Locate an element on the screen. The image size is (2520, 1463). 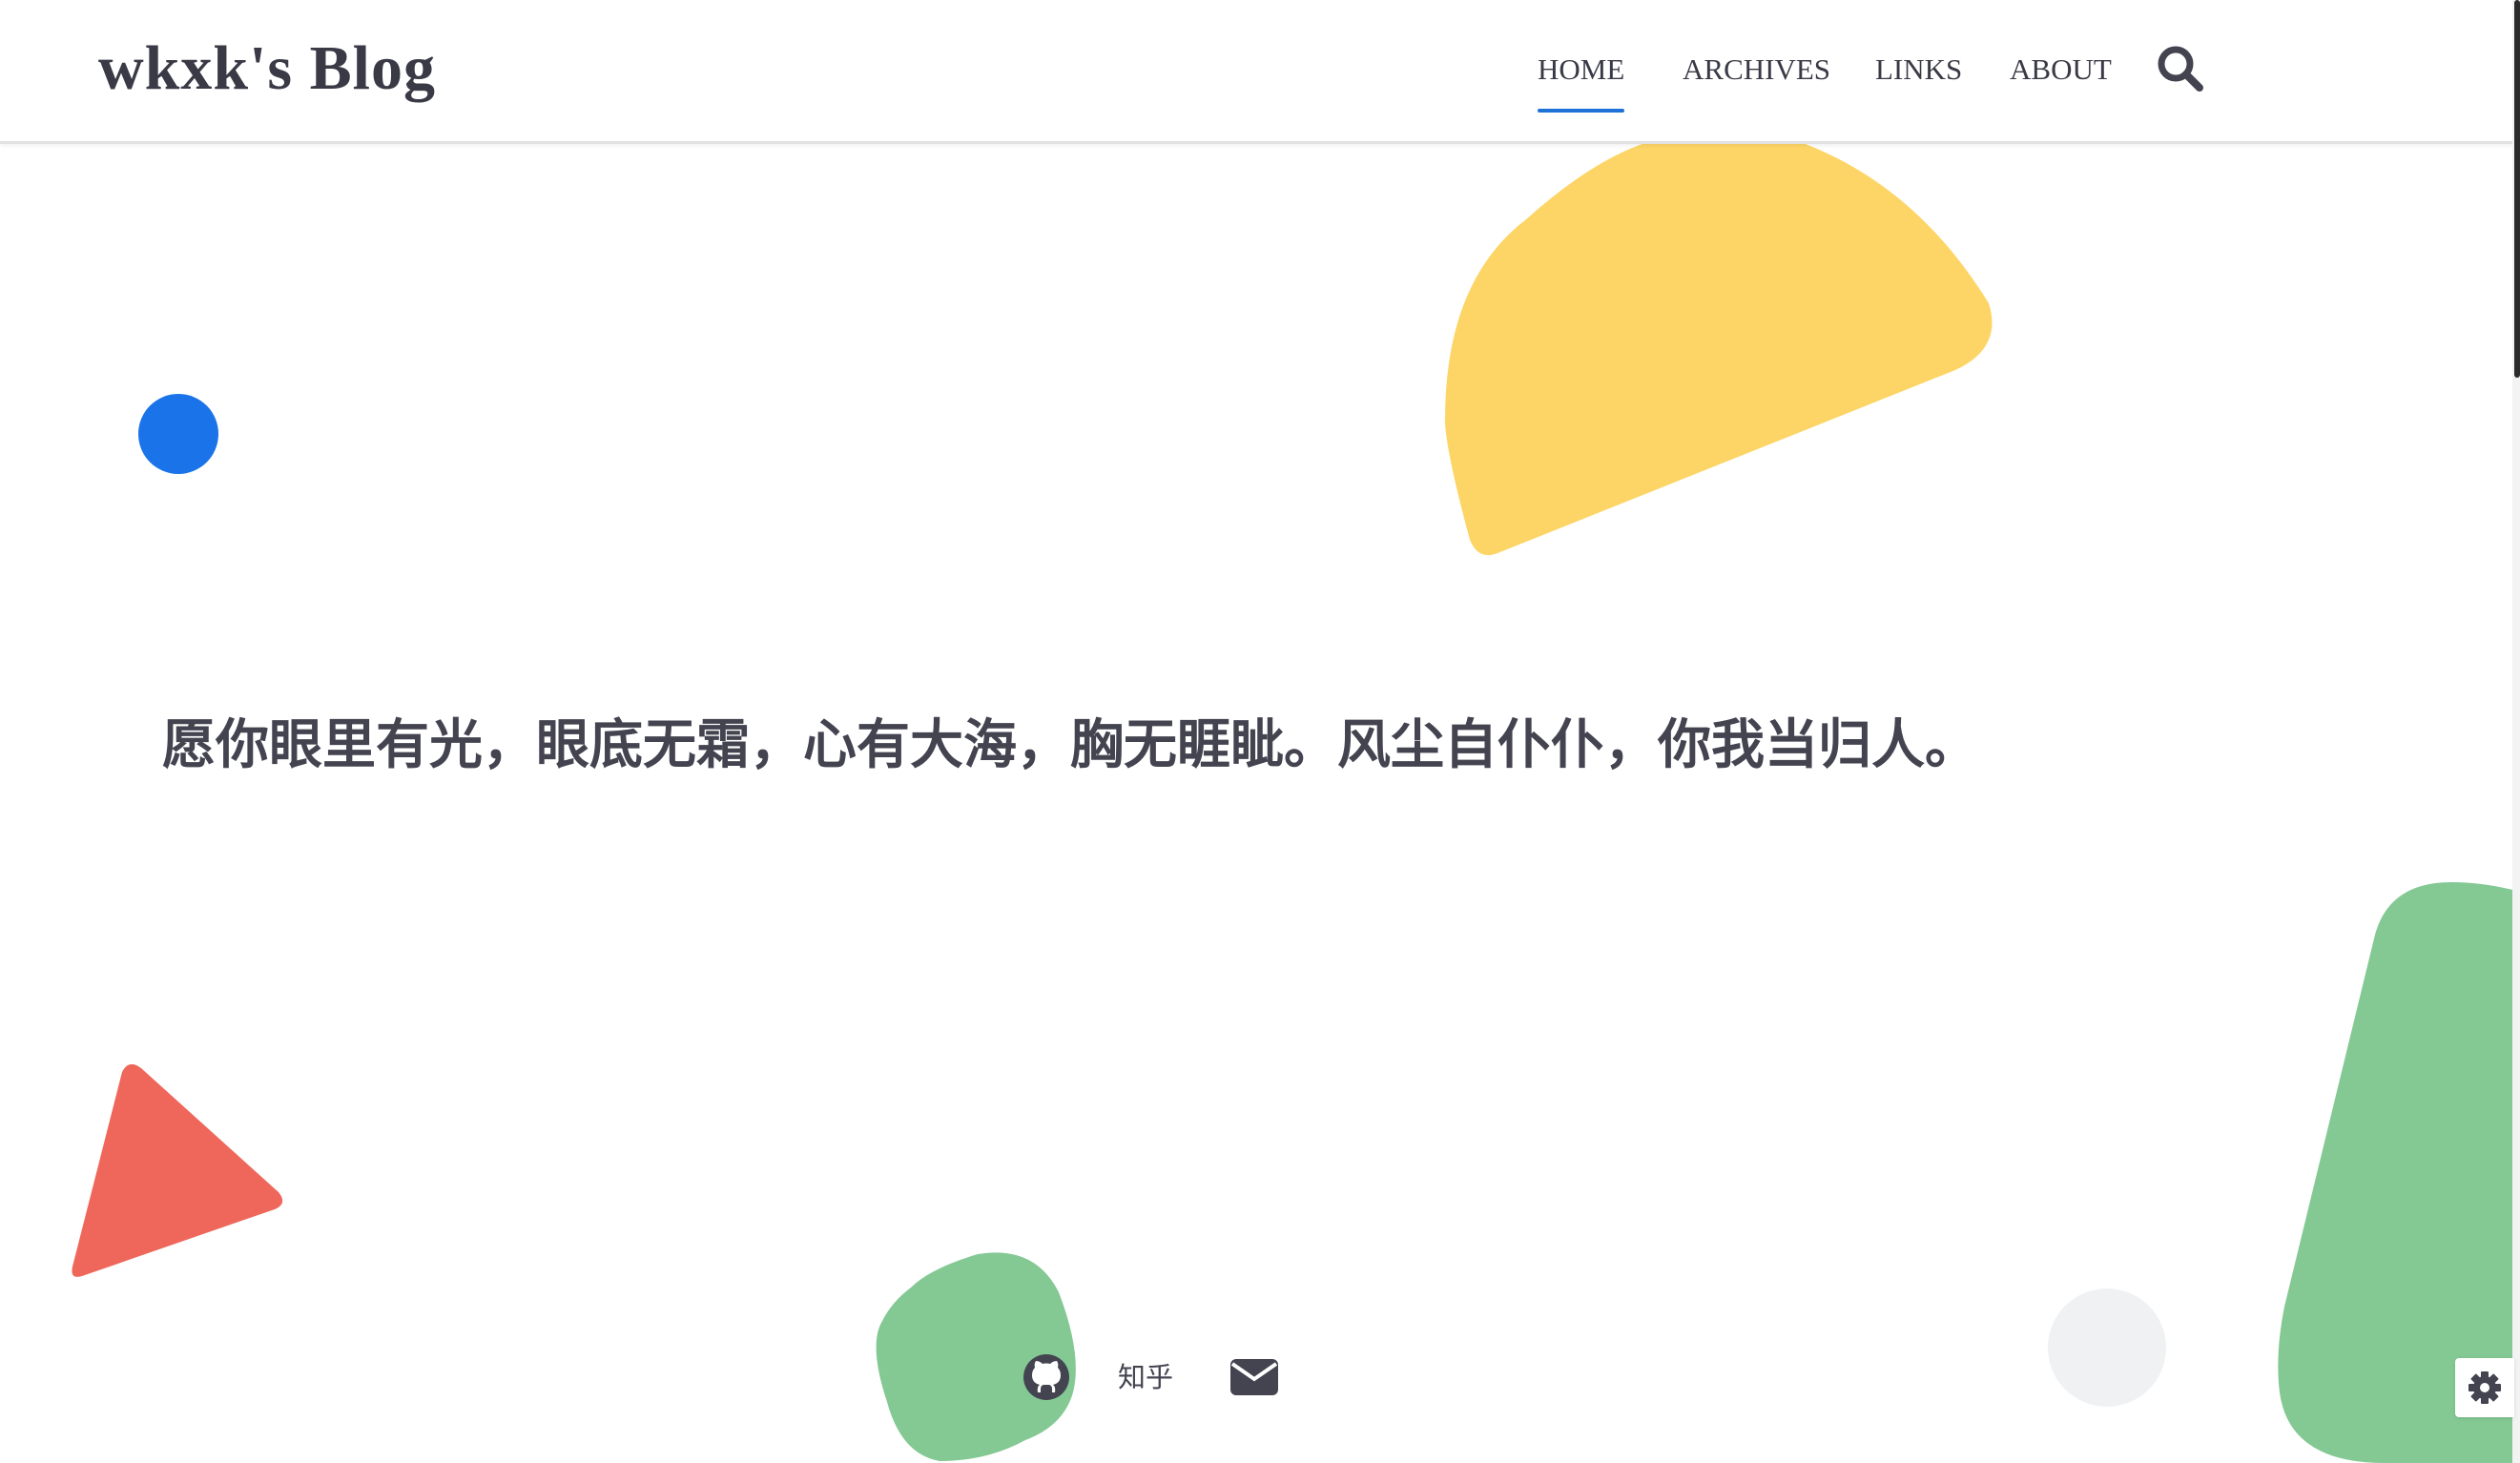
search-icon is located at coordinates (2180, 68).